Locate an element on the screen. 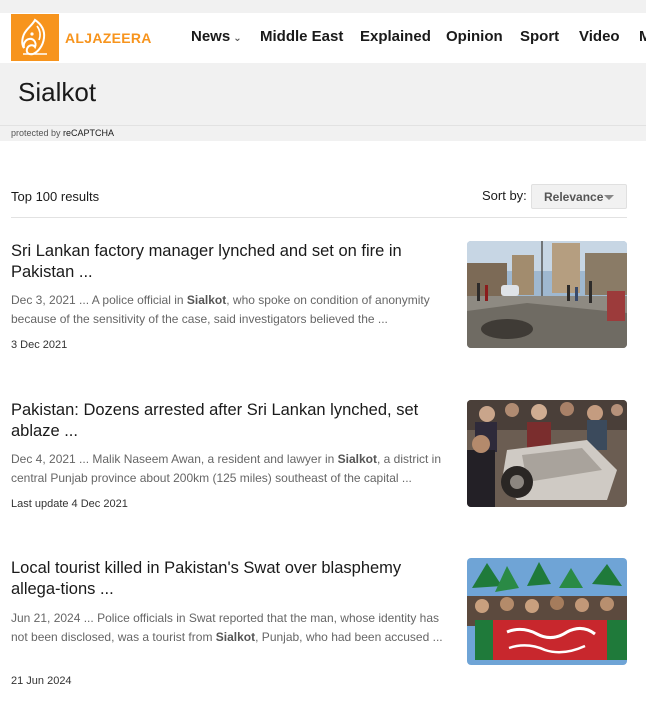 This screenshot has height=703, width=646. search-term-heading: Sialkot is located at coordinates (57, 92).